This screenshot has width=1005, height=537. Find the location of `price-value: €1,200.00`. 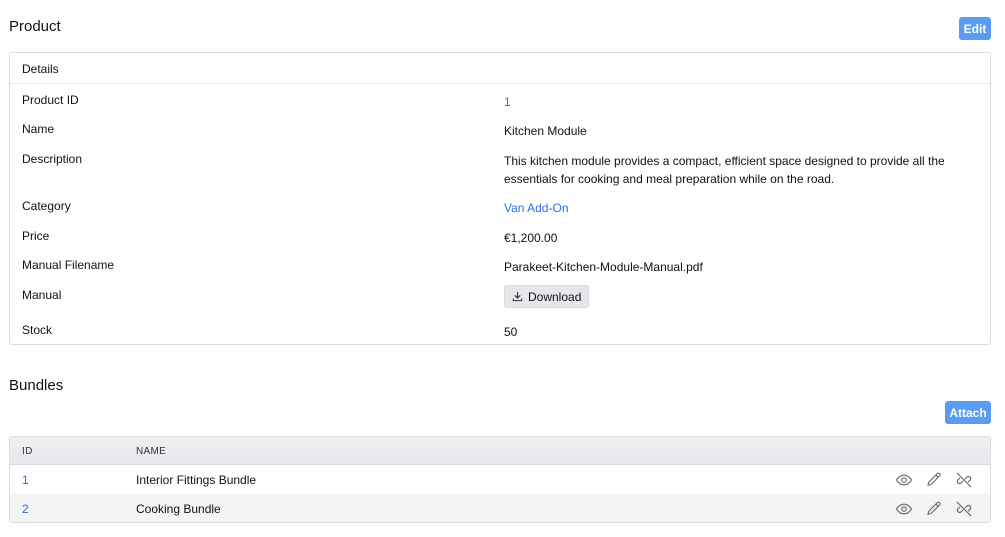

price-value: €1,200.00 is located at coordinates (531, 238).